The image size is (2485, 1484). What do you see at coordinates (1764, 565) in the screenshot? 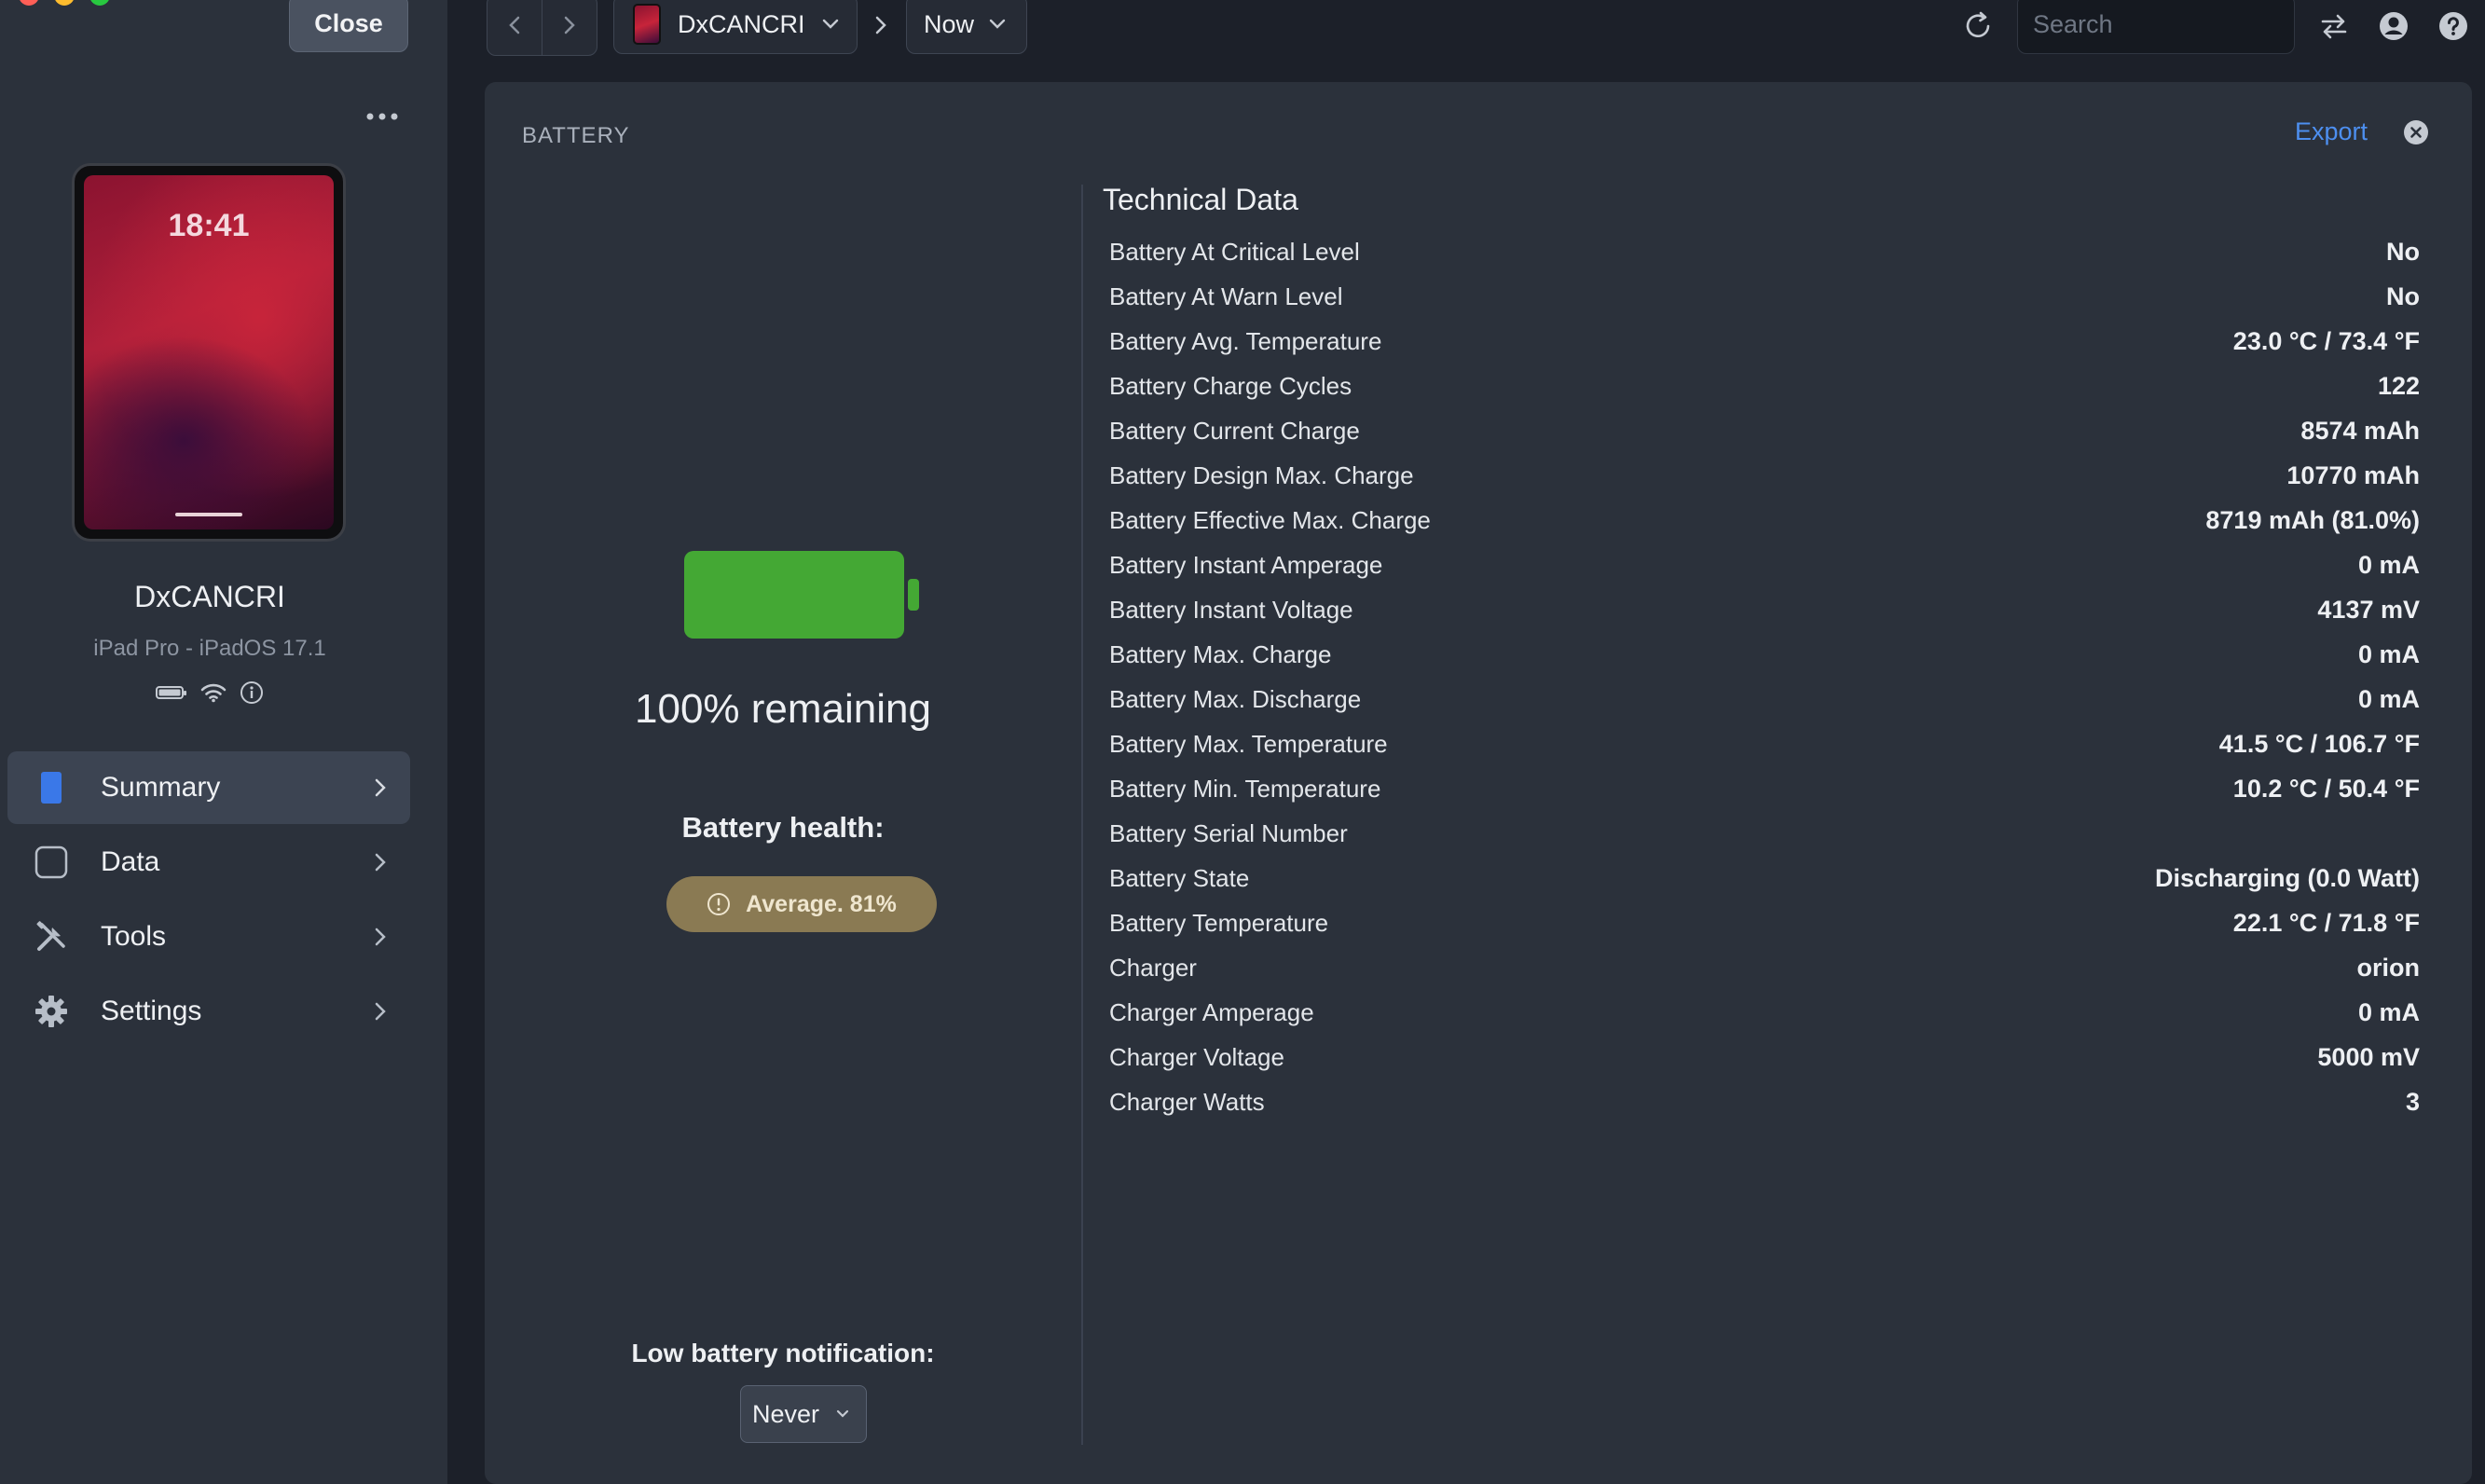
I see `table-row: Battery Instant Amperage 0 mA` at bounding box center [1764, 565].